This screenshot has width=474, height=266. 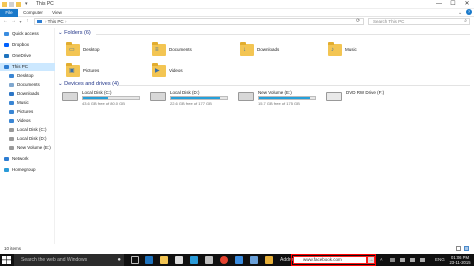 What do you see at coordinates (237, 13) in the screenshot?
I see `ribbon: File Computer View ⌄ ?` at bounding box center [237, 13].